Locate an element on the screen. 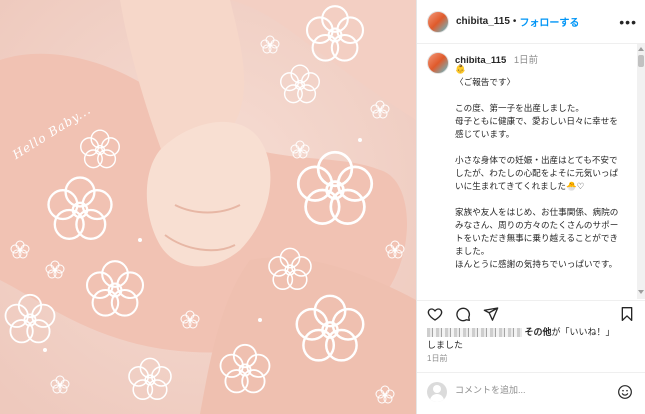 Image resolution: width=645 pixels, height=414 pixels. scrollbar-thumb is located at coordinates (641, 61).